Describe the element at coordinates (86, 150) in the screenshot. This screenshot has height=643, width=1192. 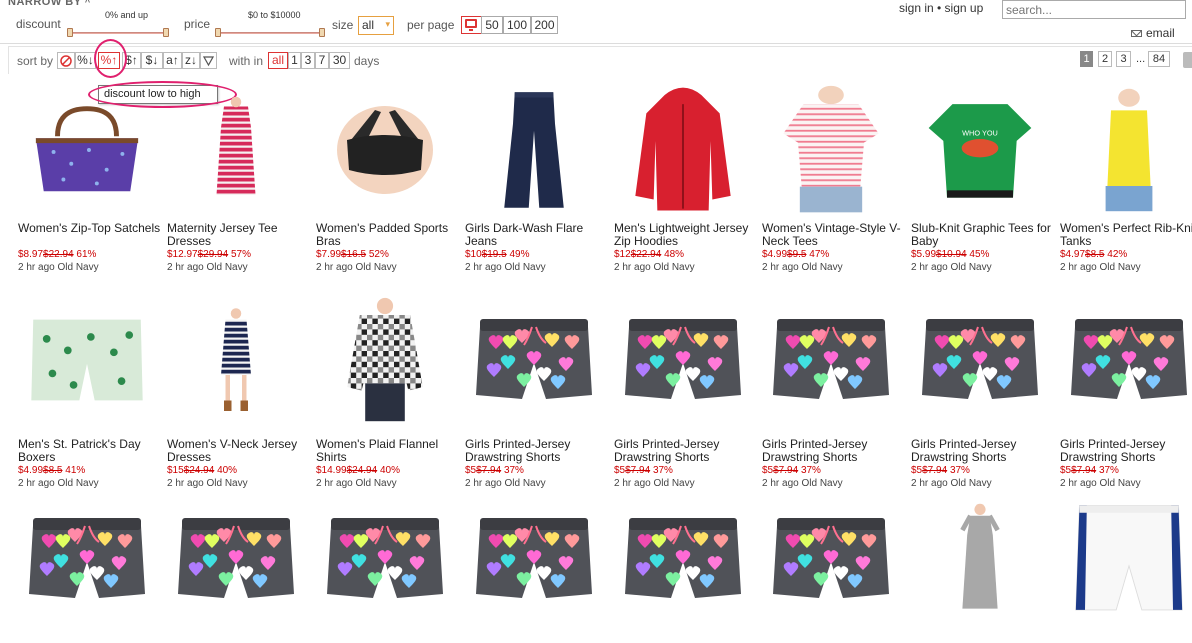
I see `purple-satchel-image` at that location.